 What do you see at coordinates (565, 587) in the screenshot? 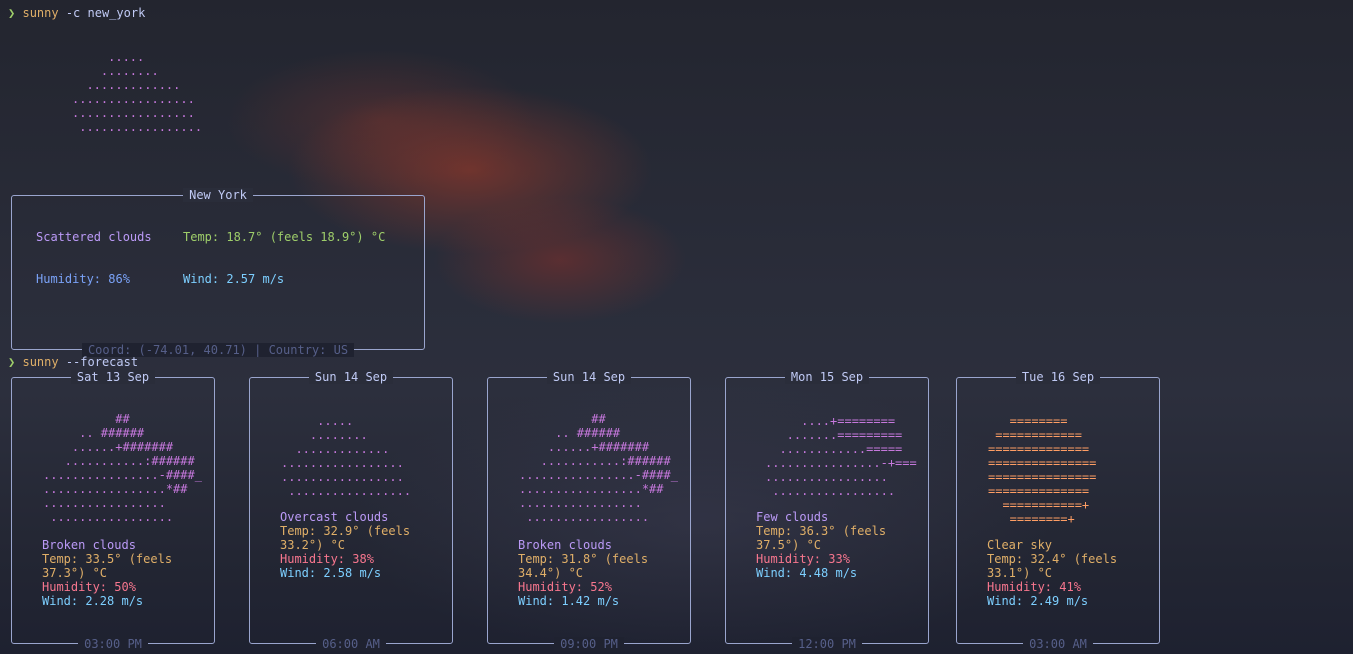
I see `forecast-humidity: Humidity: 52%` at bounding box center [565, 587].